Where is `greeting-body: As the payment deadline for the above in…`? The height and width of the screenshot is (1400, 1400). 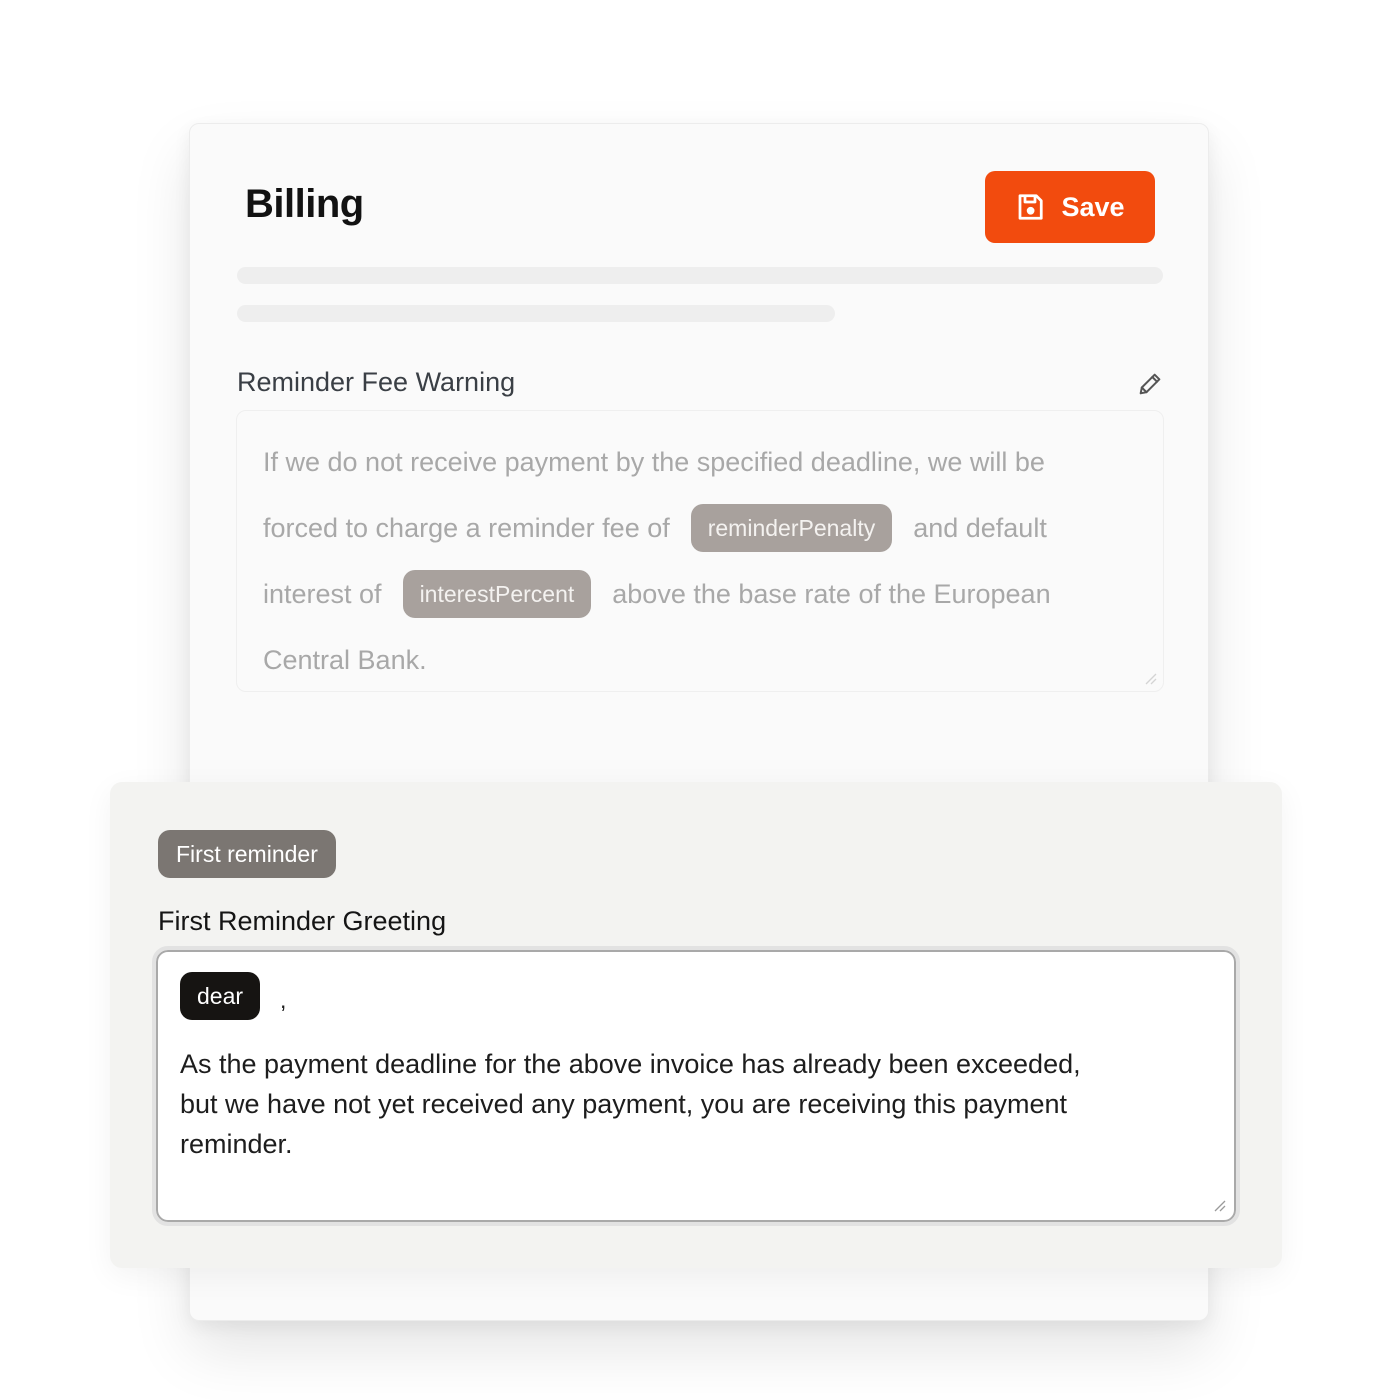
greeting-body: As the payment deadline for the above in… is located at coordinates (685, 1104).